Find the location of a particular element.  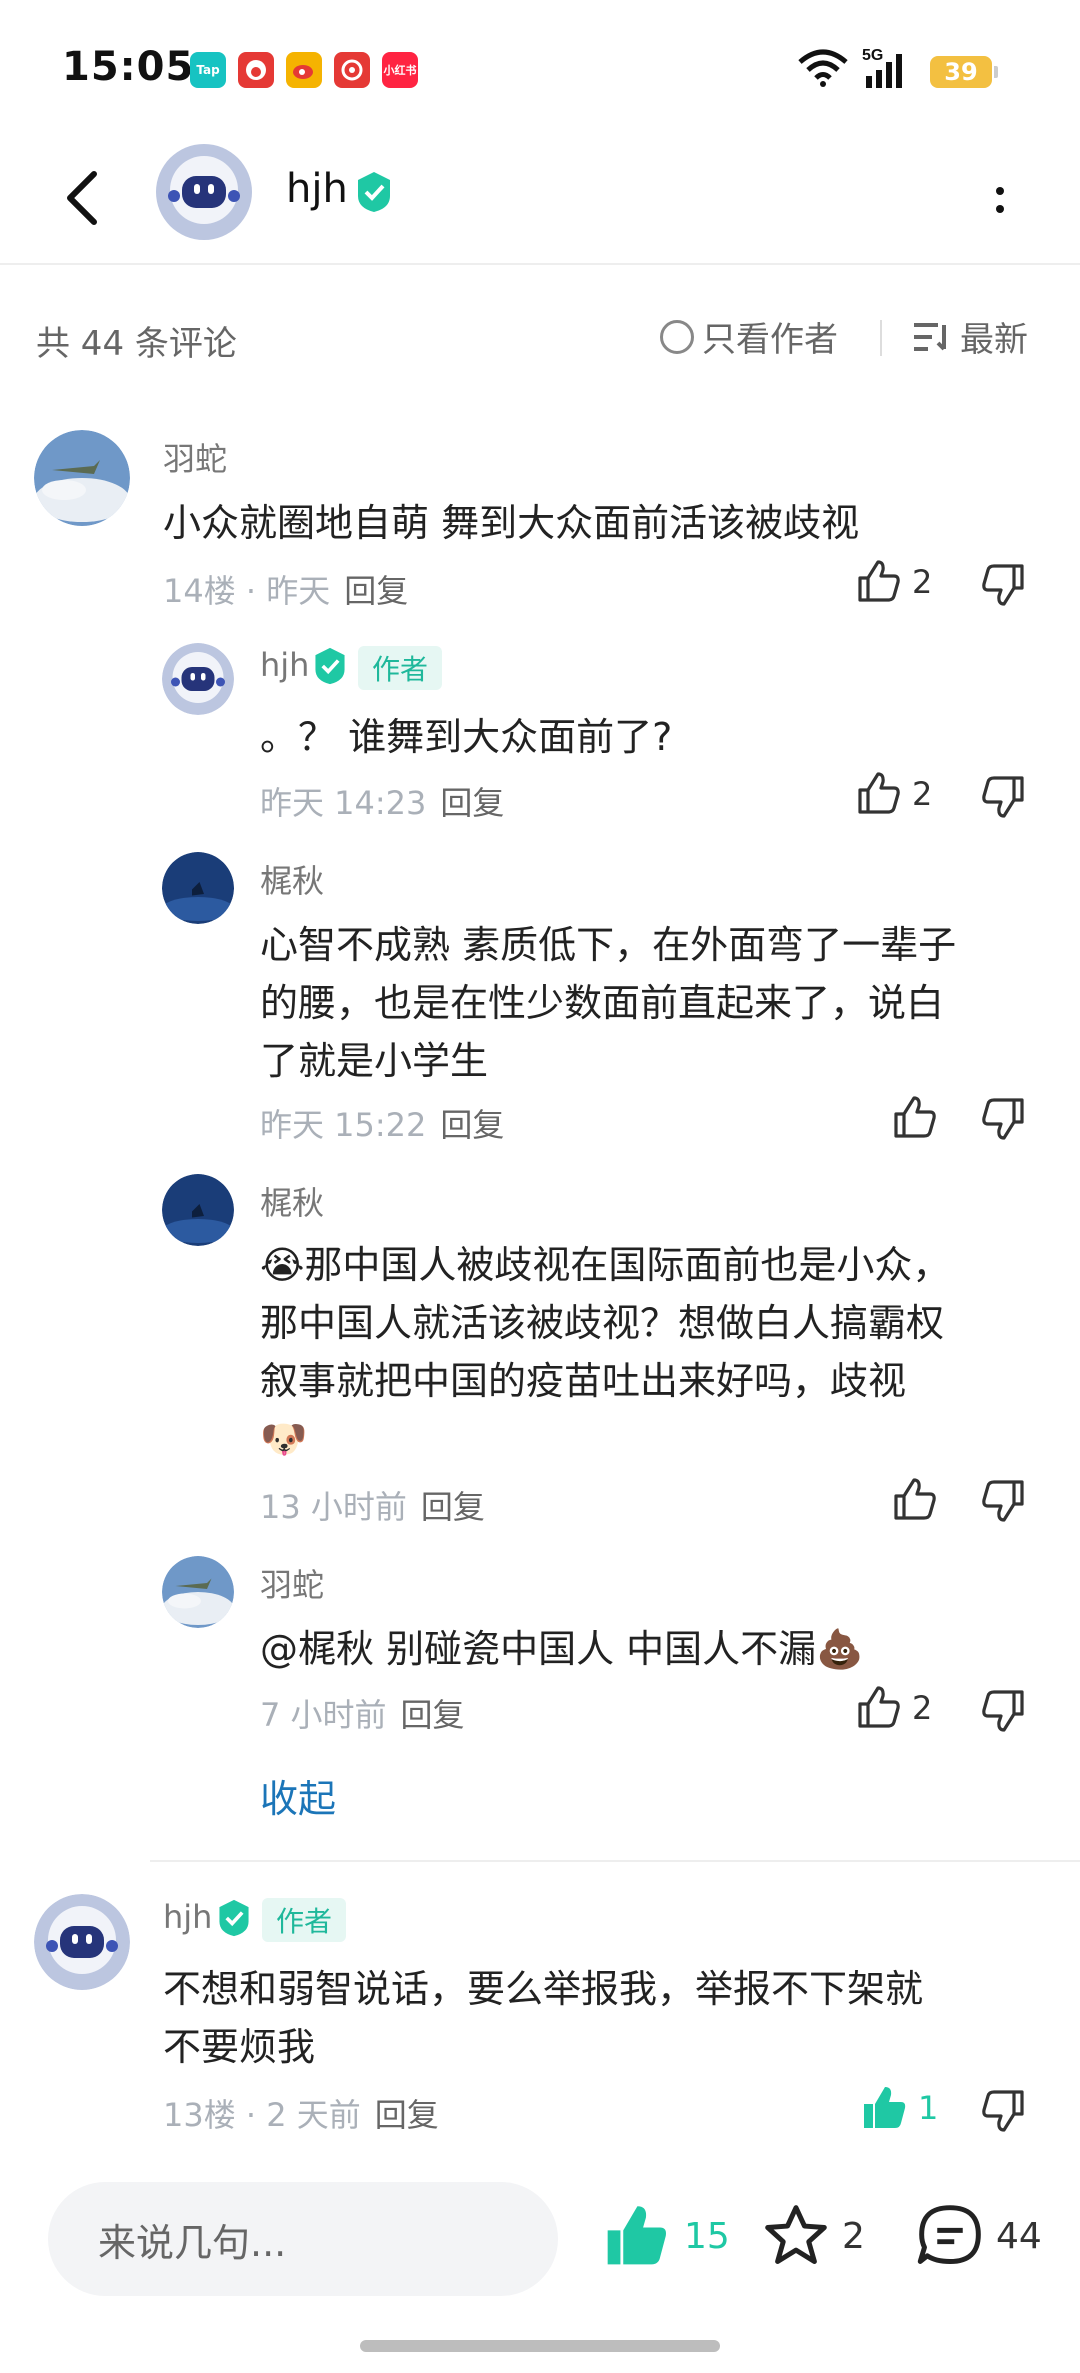

wifi-icon is located at coordinates (823, 68).